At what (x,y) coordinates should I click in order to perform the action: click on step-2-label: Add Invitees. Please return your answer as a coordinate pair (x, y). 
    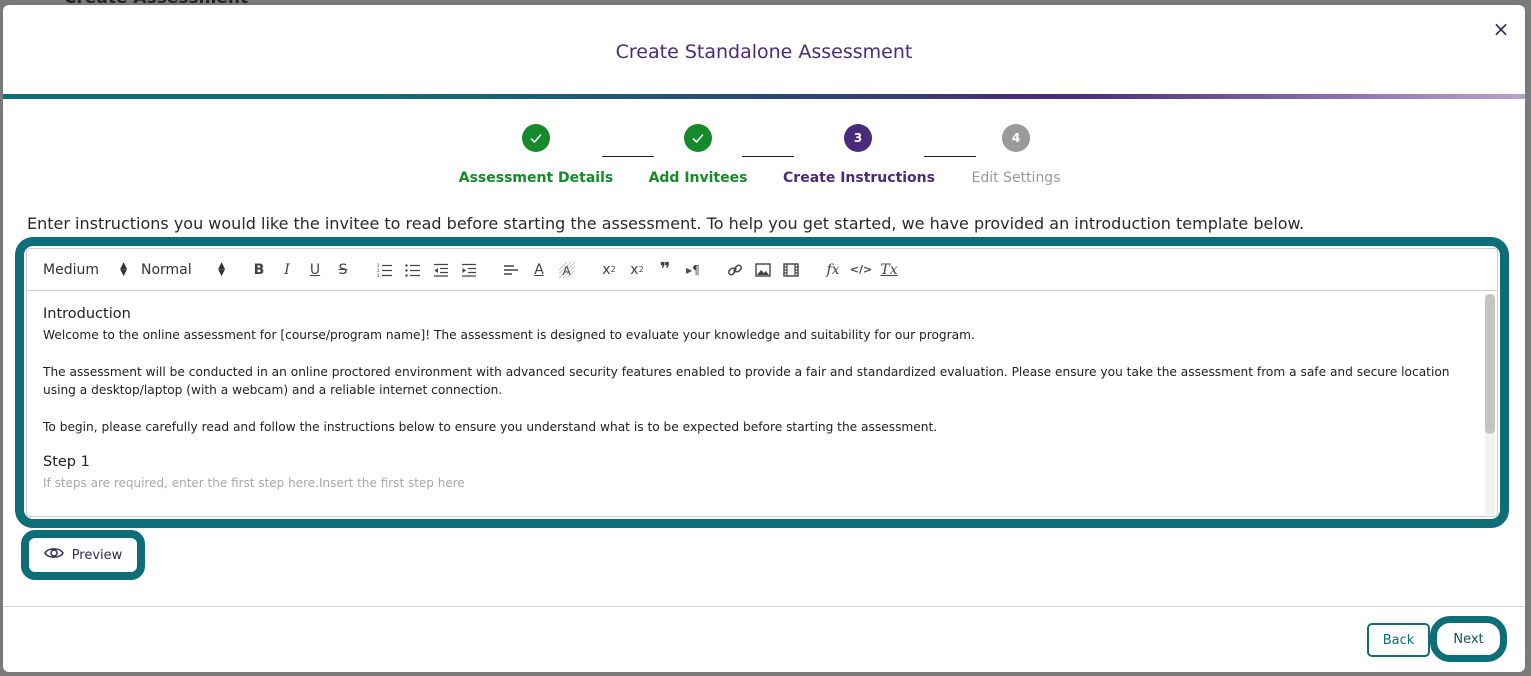
    Looking at the image, I should click on (698, 178).